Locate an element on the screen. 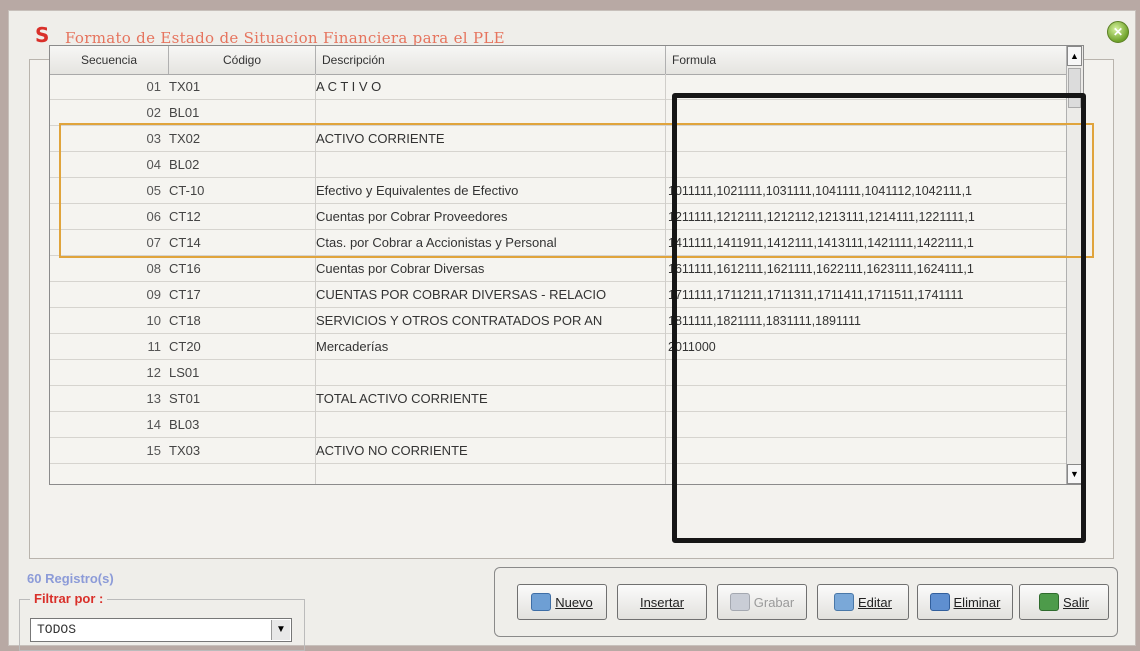  description-cell: Mercaderías is located at coordinates (491, 347).